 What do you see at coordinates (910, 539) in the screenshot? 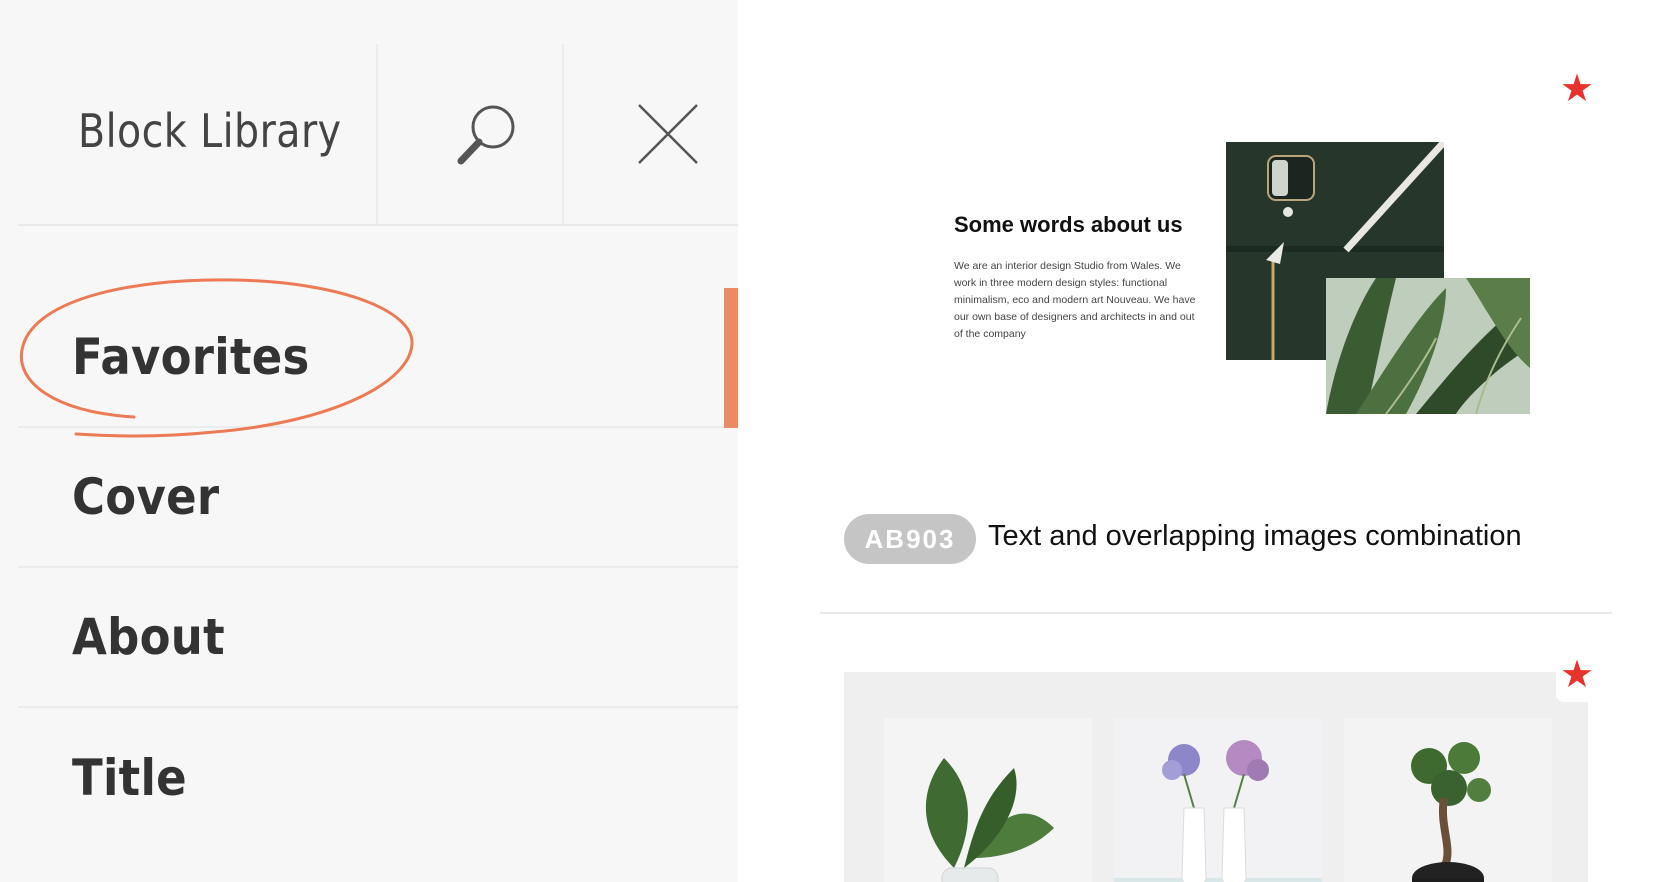
I see `block-code-badge: AB903` at bounding box center [910, 539].